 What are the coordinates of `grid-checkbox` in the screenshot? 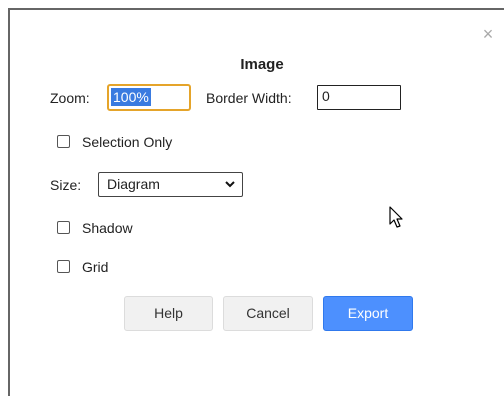 It's located at (63, 266).